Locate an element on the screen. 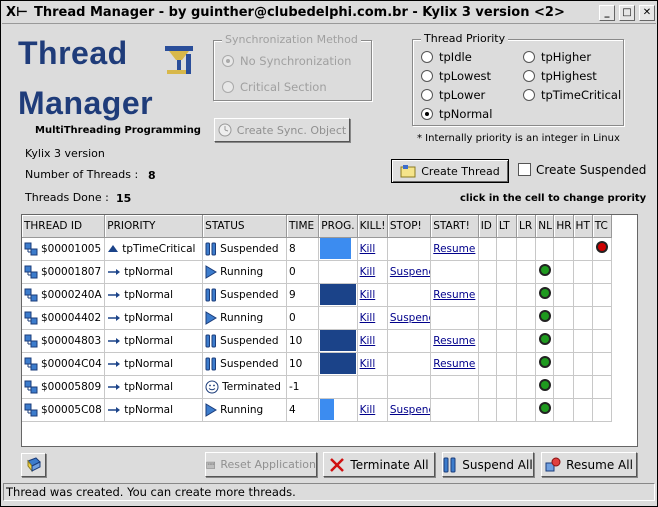 This screenshot has width=658, height=507. cell-thread-id: $00005C08 is located at coordinates (64, 410).